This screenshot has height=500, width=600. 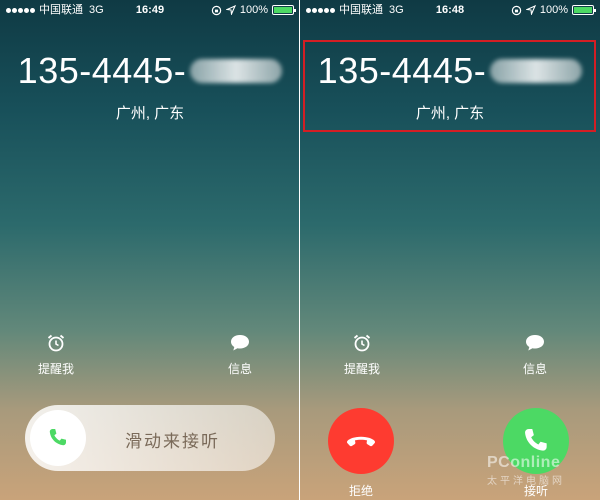 I want to click on slide-to-answer-label: 滑动来接听, so click(x=172, y=441).